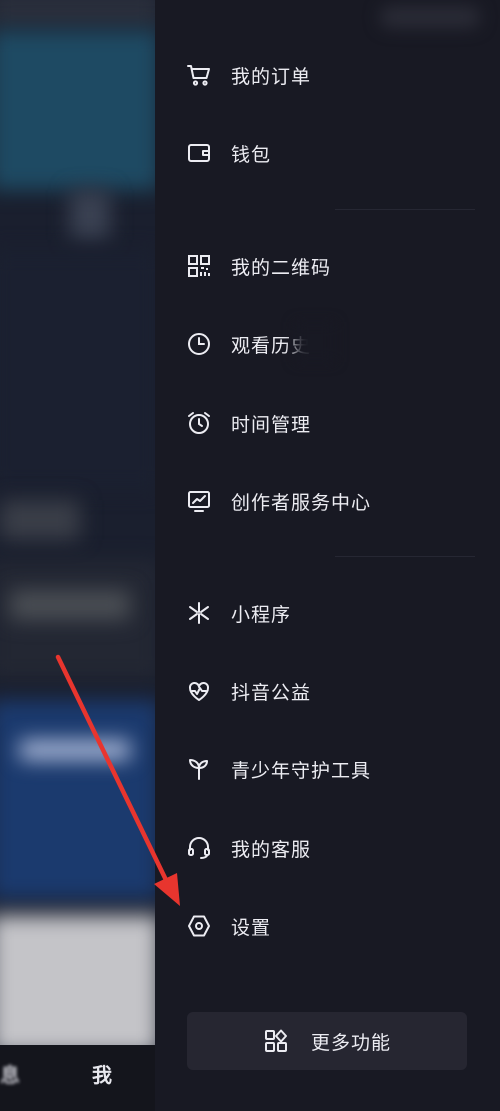  Describe the element at coordinates (271, 849) in the screenshot. I see `menu-item-label: 我的客服` at that location.